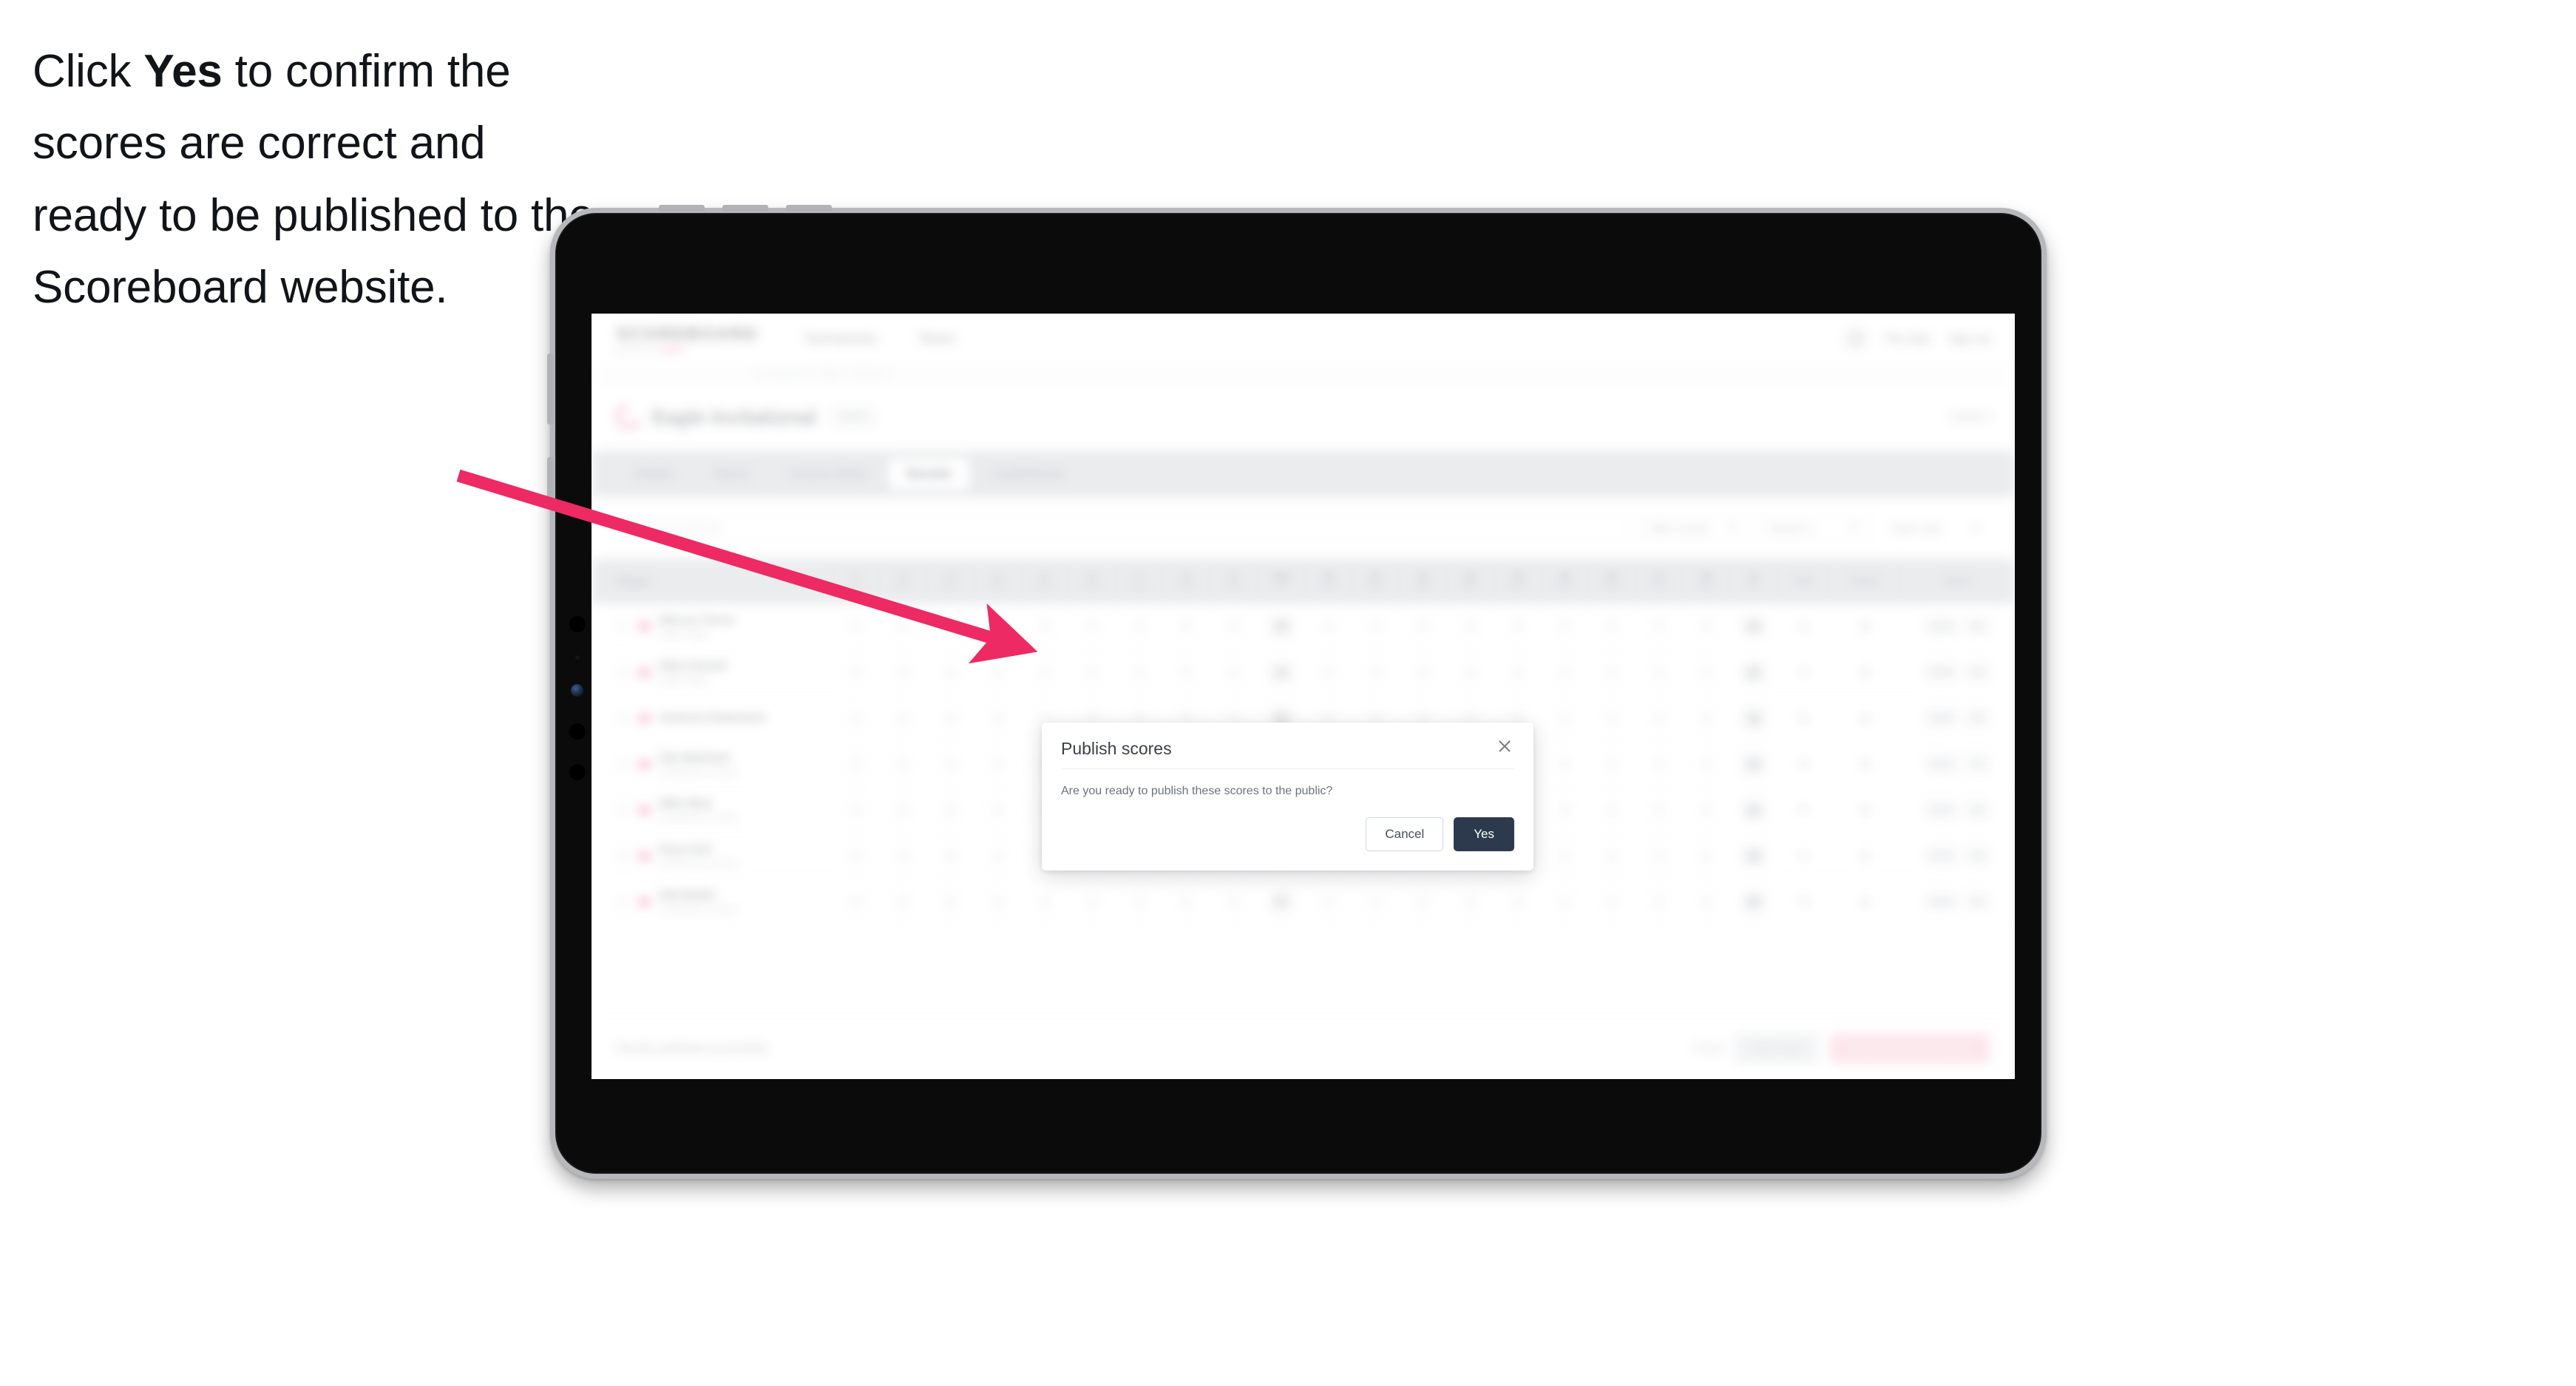 The height and width of the screenshot is (1386, 2576). What do you see at coordinates (1287, 754) in the screenshot?
I see `dialog-header: Publish scores` at bounding box center [1287, 754].